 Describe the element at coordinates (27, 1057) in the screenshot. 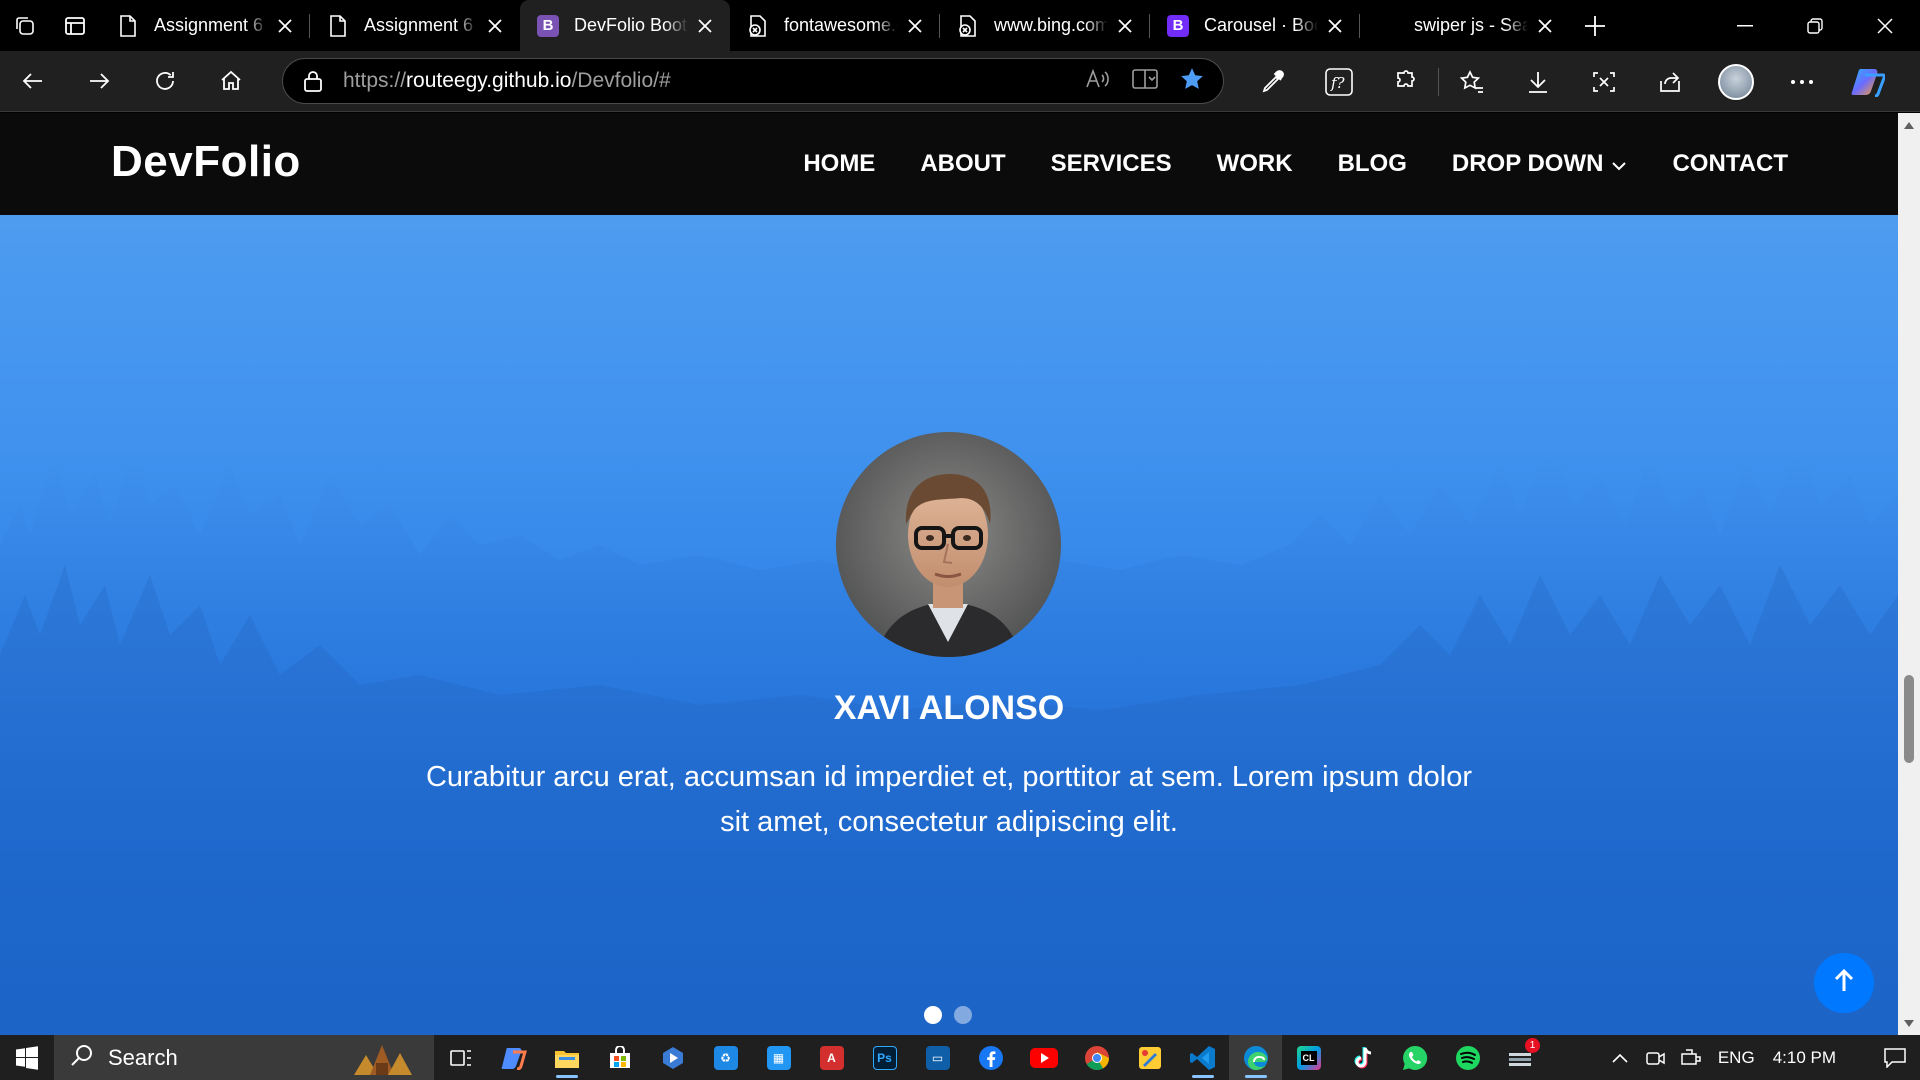

I see `windows-start-icon` at that location.